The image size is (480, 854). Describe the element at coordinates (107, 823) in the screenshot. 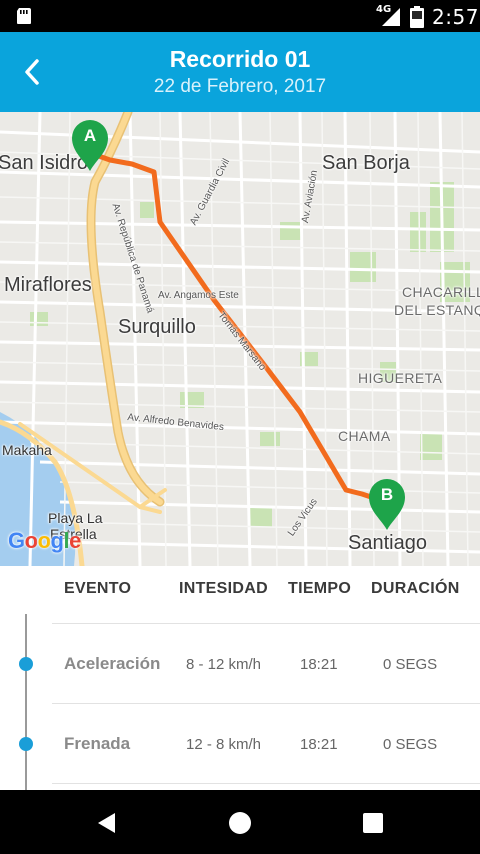

I see `nav-back-icon` at that location.